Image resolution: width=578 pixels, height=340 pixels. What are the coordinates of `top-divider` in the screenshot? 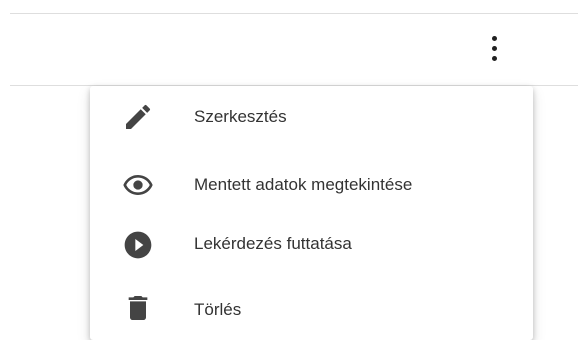 It's located at (294, 13).